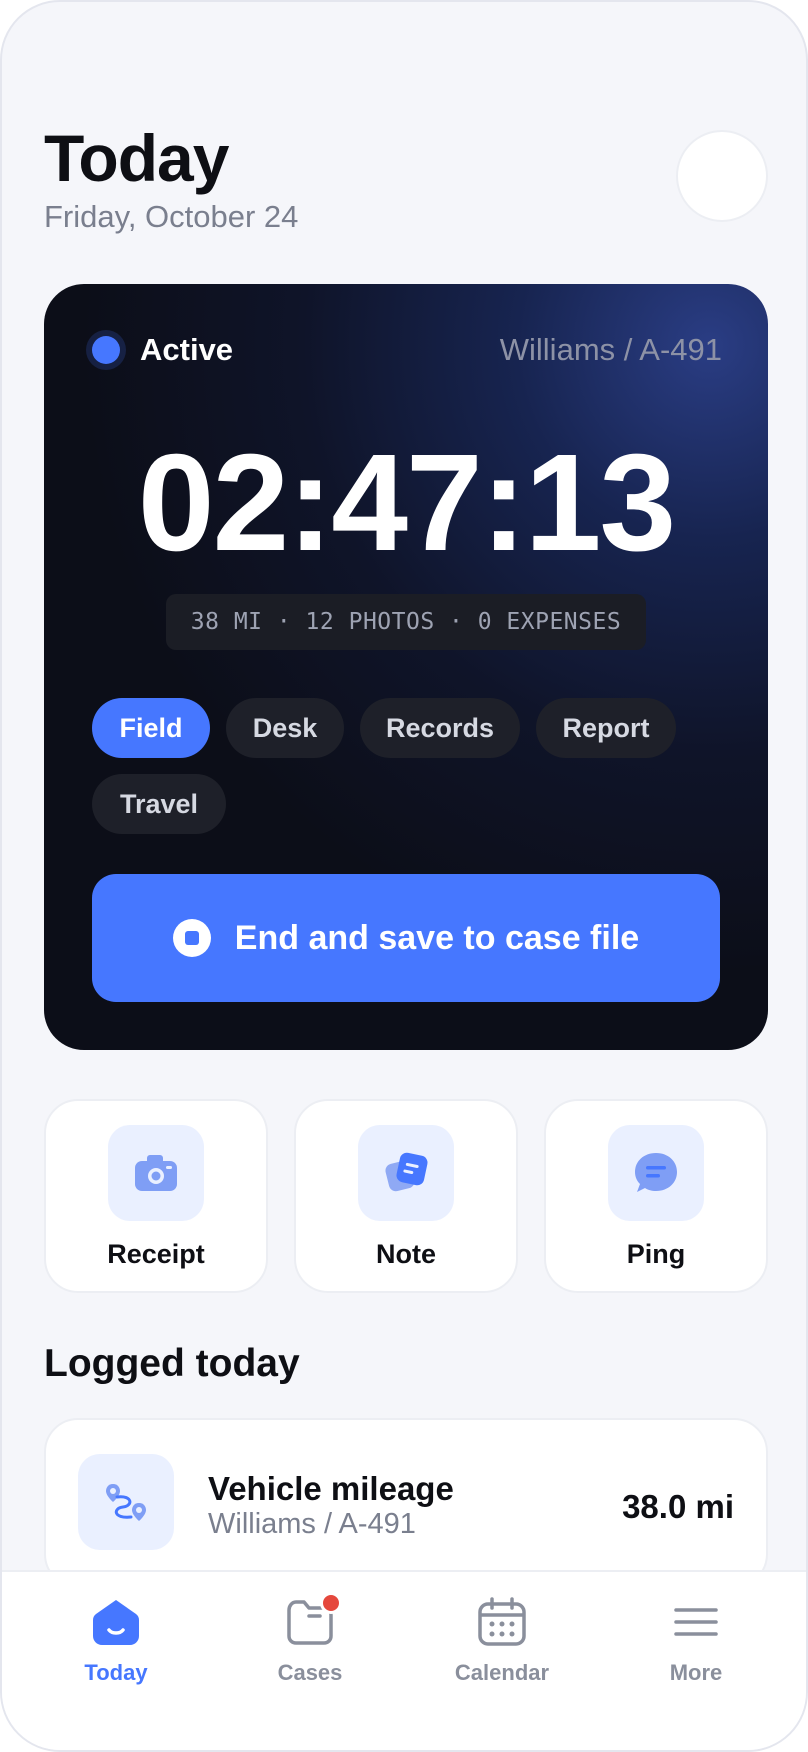 This screenshot has width=808, height=1752. What do you see at coordinates (159, 804) in the screenshot?
I see `chip-travel: Travel` at bounding box center [159, 804].